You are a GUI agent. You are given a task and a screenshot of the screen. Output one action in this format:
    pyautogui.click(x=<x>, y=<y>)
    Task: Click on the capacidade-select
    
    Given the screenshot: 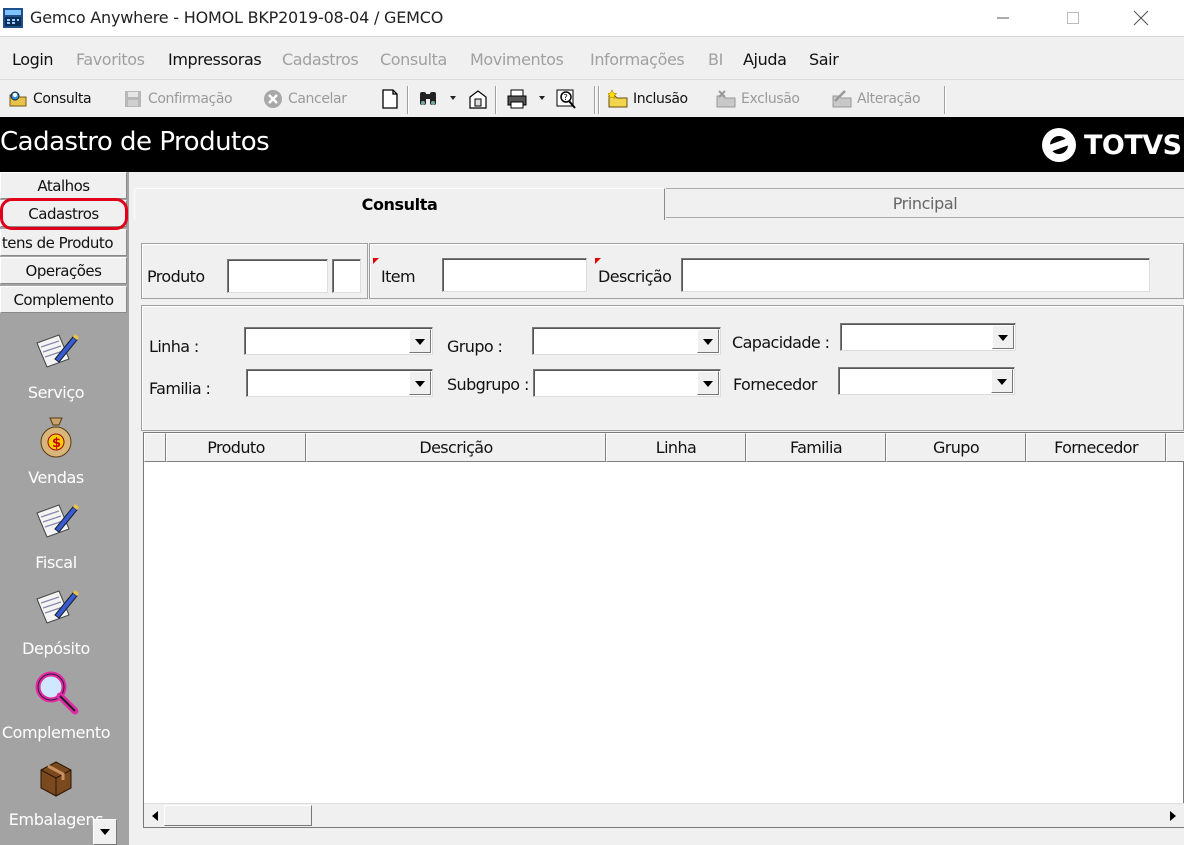 What is the action you would take?
    pyautogui.click(x=928, y=337)
    